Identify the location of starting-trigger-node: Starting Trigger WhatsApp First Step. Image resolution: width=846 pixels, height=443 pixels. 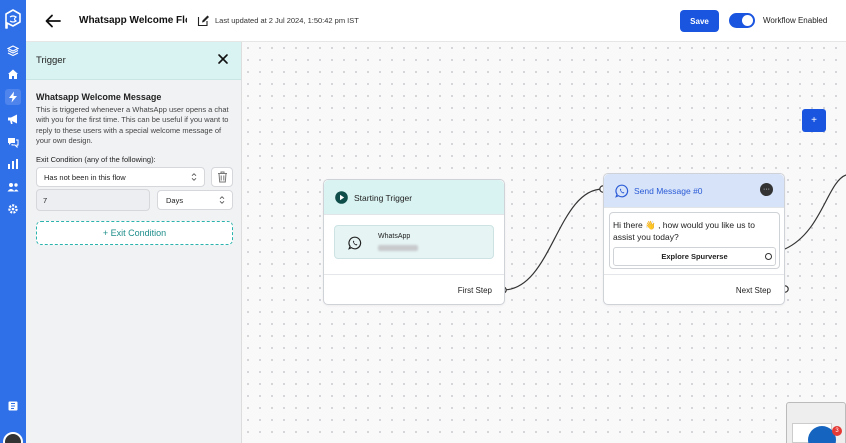
(414, 242).